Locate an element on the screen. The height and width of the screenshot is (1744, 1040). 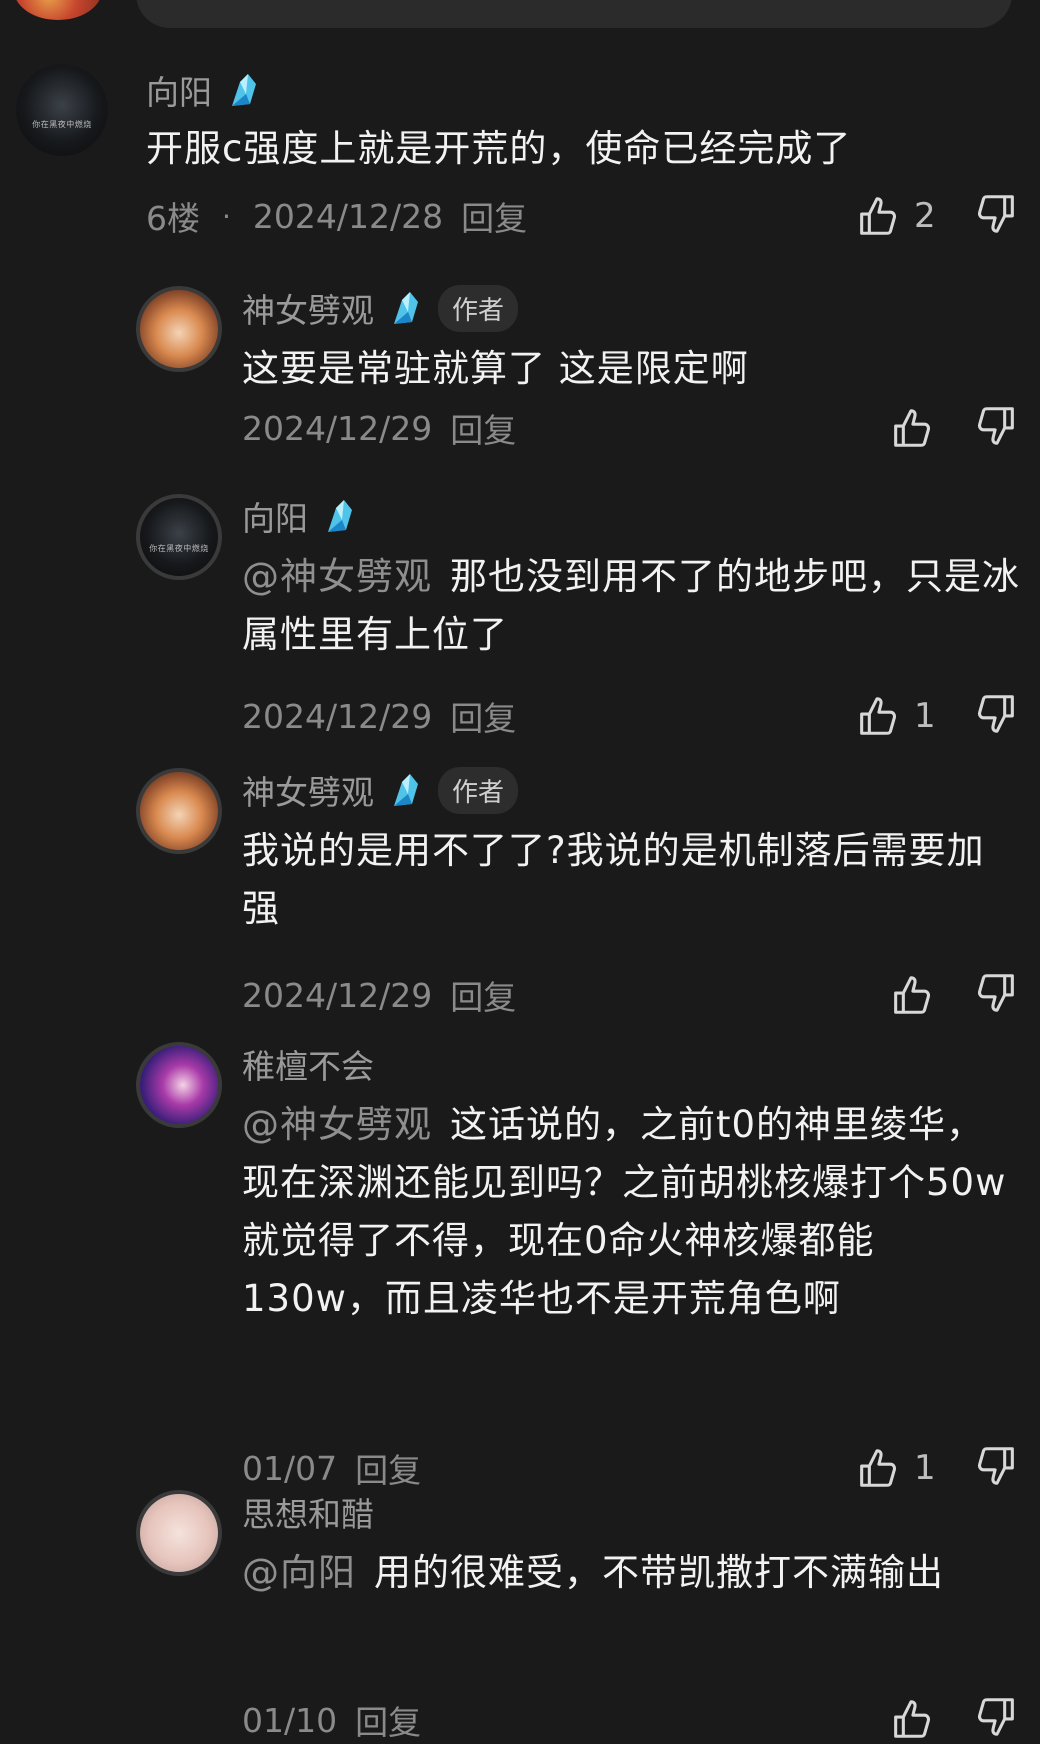
like-button: 2 is located at coordinates (914, 216).